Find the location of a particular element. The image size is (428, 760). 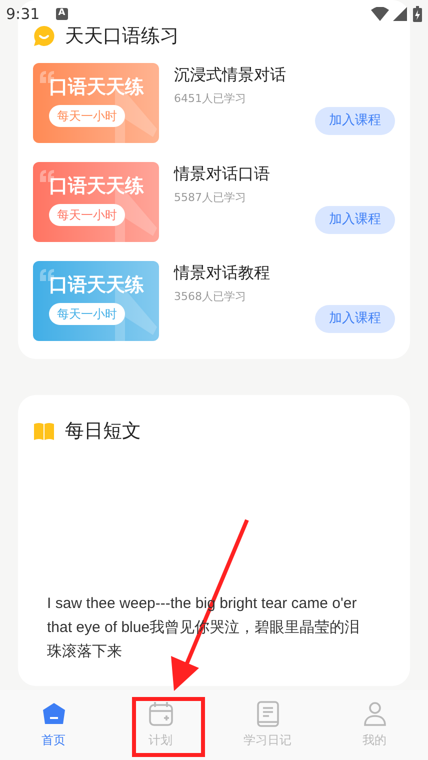

chat-smile-icon is located at coordinates (44, 36).